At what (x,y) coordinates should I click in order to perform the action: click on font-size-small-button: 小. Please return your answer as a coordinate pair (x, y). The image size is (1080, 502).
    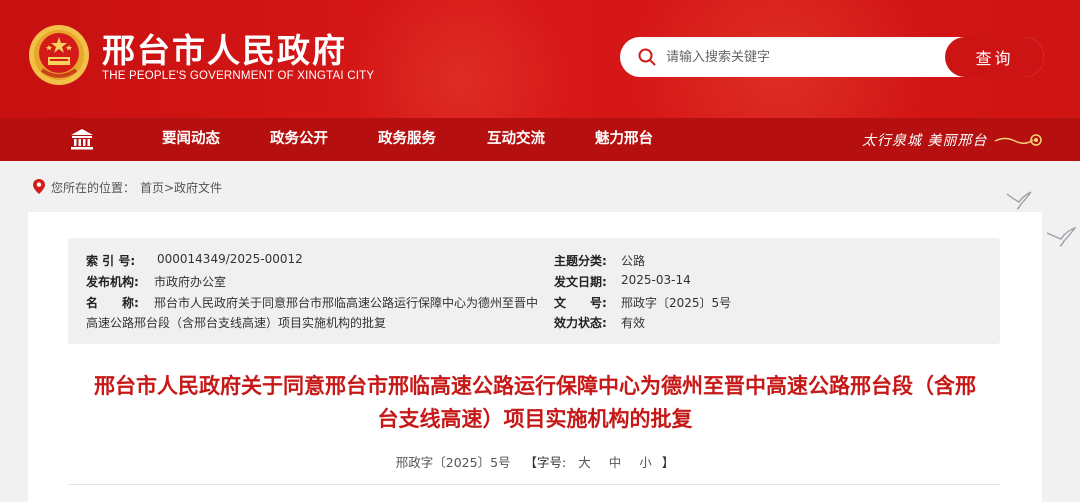
    Looking at the image, I should click on (645, 462).